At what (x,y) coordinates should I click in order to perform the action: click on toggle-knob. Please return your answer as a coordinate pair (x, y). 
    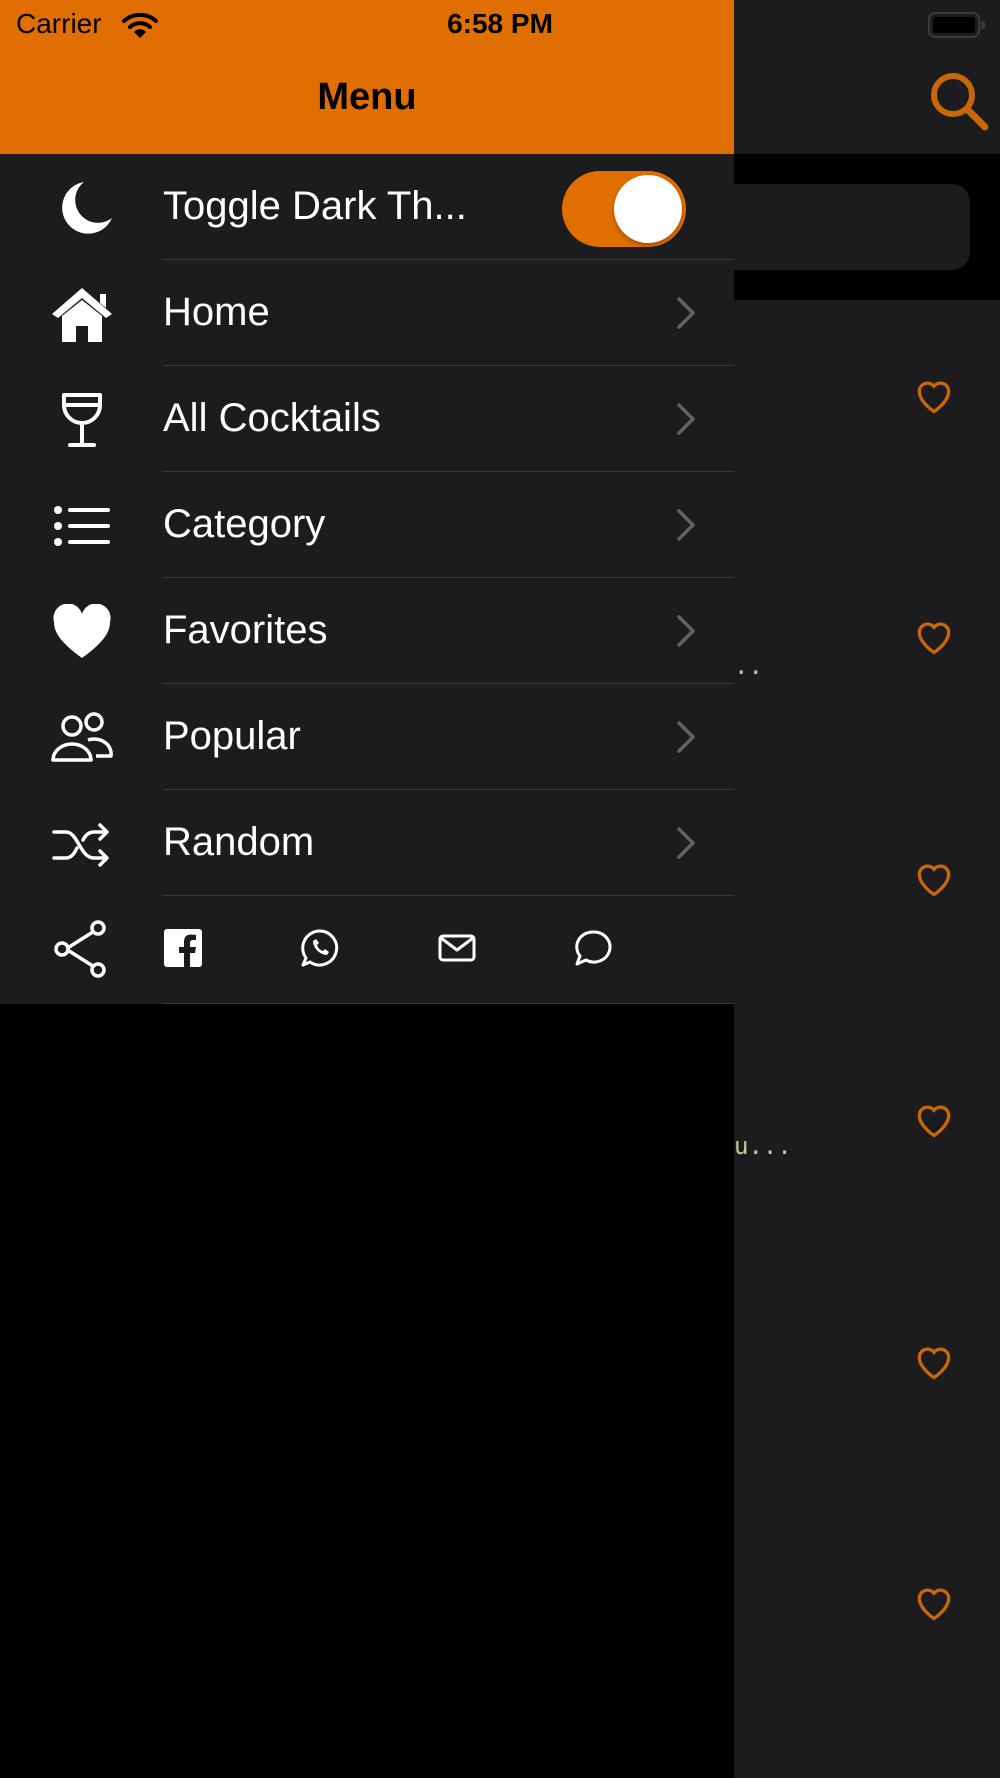
    Looking at the image, I should click on (648, 209).